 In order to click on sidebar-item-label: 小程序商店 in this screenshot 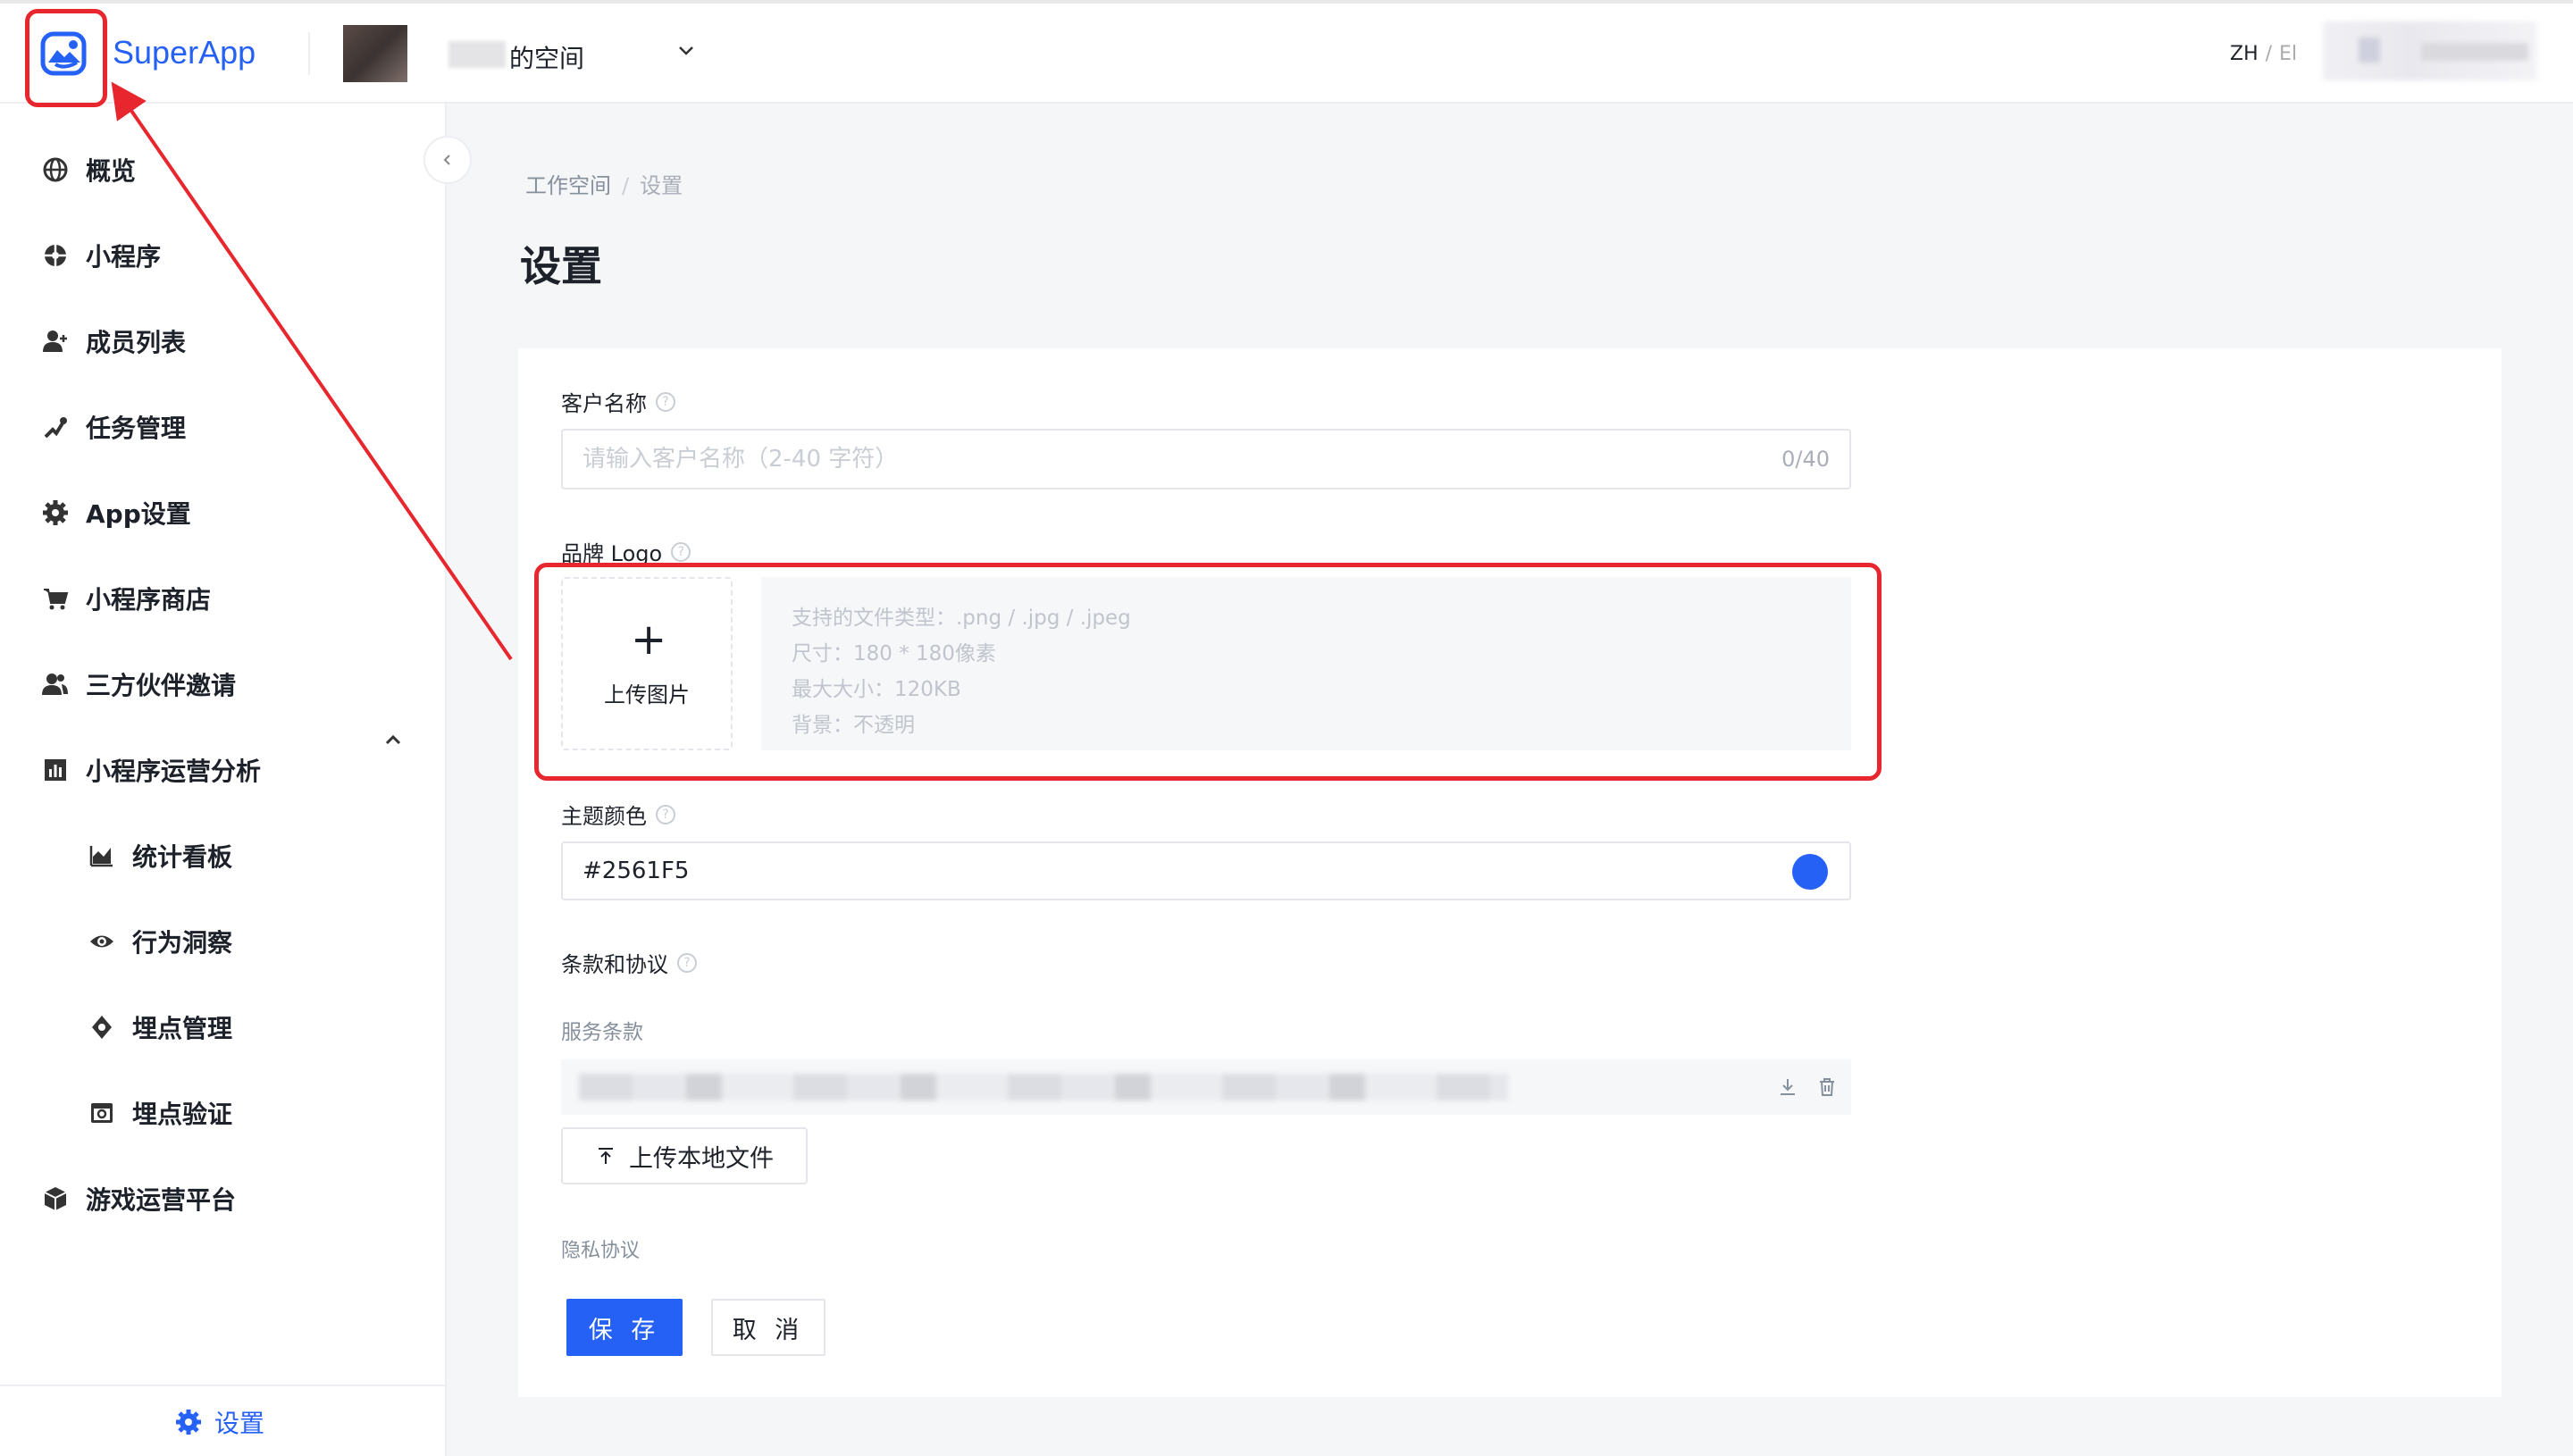, I will do `click(149, 600)`.